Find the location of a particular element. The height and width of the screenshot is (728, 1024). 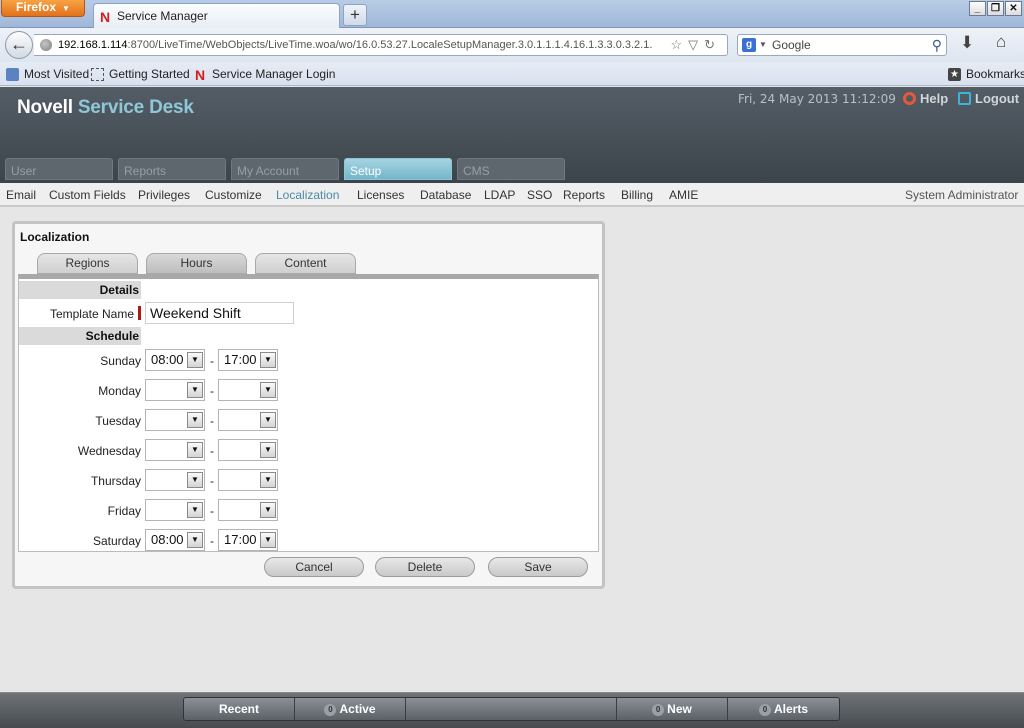

sunday-end-select: 17:00 ▼ is located at coordinates (248, 360).